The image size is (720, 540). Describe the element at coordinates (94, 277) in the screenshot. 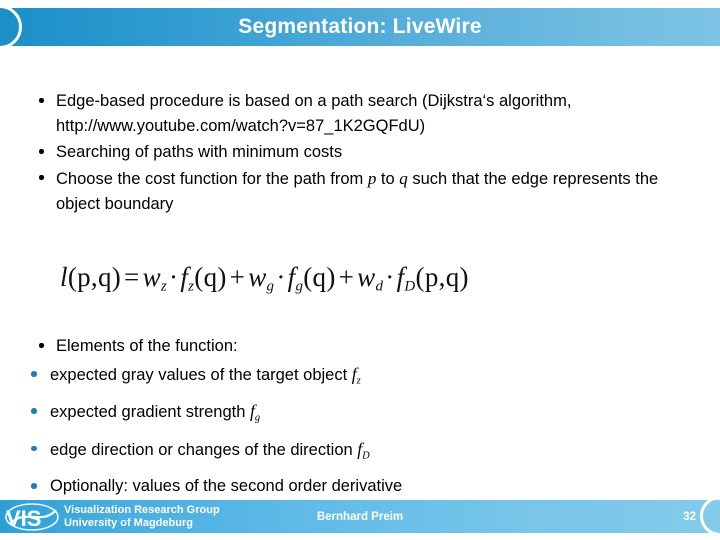

I see `formula-lhs-args: (p,q)` at that location.